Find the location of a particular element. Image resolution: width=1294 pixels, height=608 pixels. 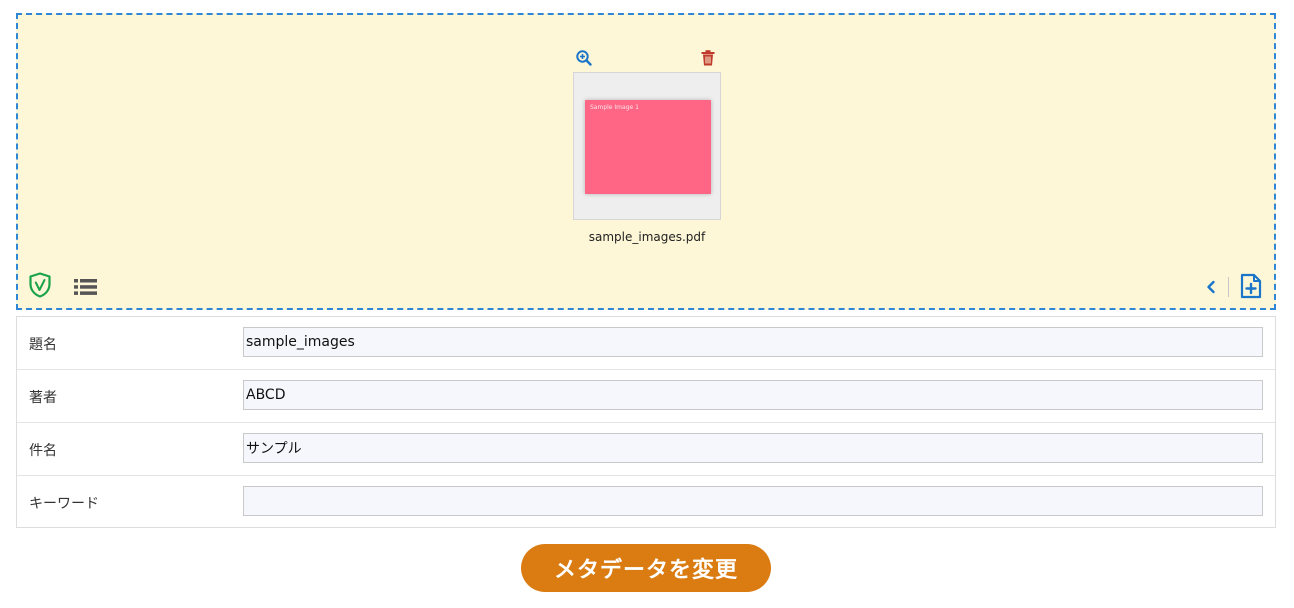

list-icon is located at coordinates (86, 287).